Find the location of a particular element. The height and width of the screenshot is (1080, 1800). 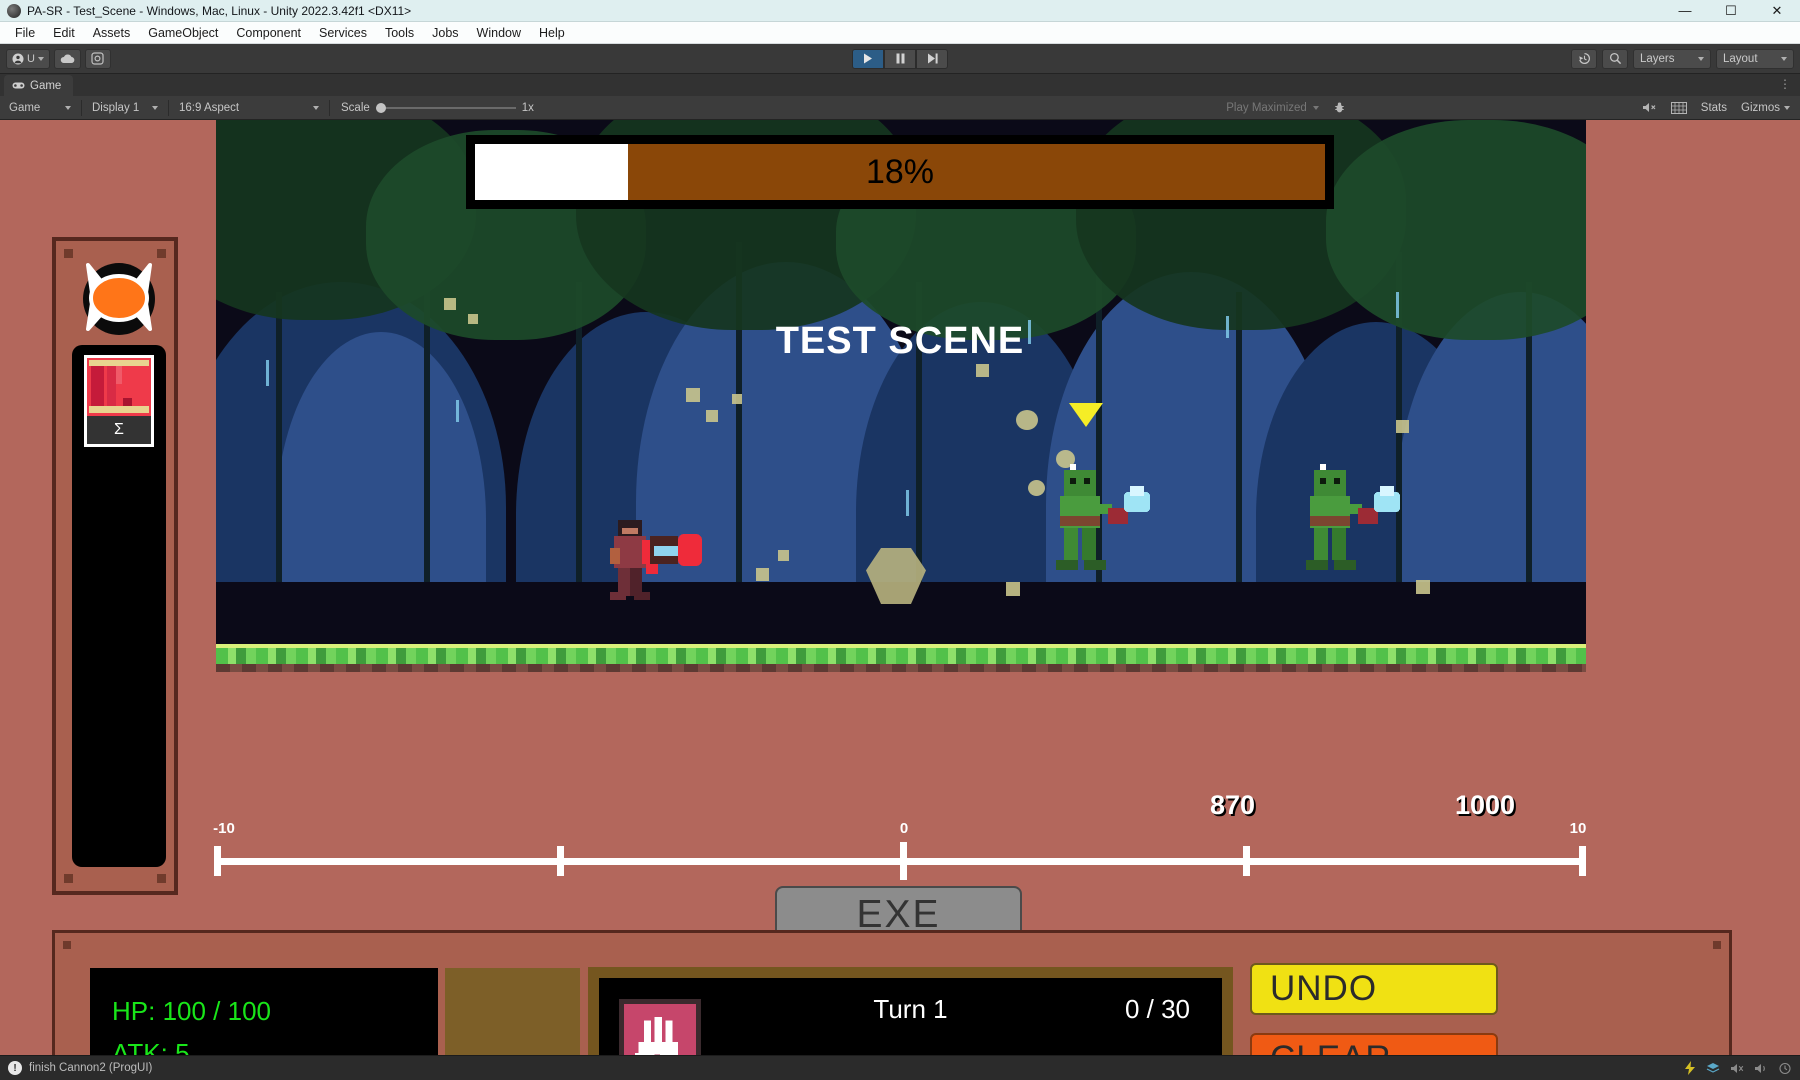

step-button is located at coordinates (932, 58).